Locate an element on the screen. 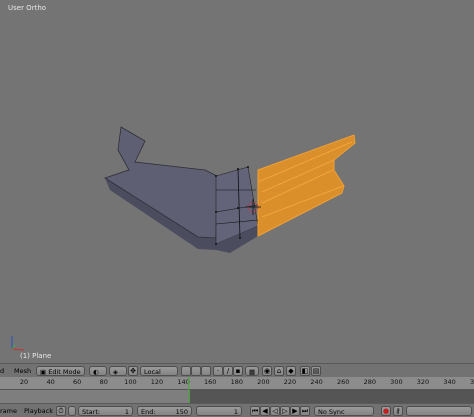 This screenshot has width=474, height=417. current-frame-cursor is located at coordinates (188, 390).